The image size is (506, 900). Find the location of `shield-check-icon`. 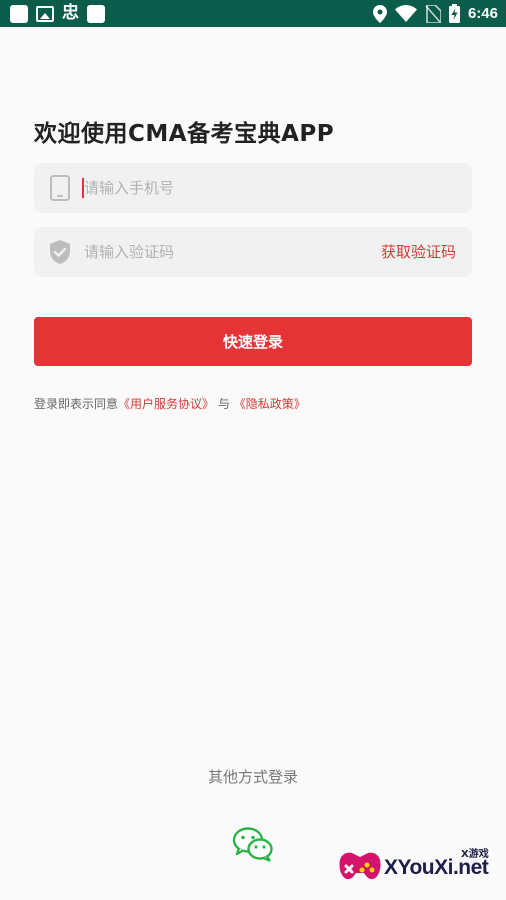

shield-check-icon is located at coordinates (60, 252).